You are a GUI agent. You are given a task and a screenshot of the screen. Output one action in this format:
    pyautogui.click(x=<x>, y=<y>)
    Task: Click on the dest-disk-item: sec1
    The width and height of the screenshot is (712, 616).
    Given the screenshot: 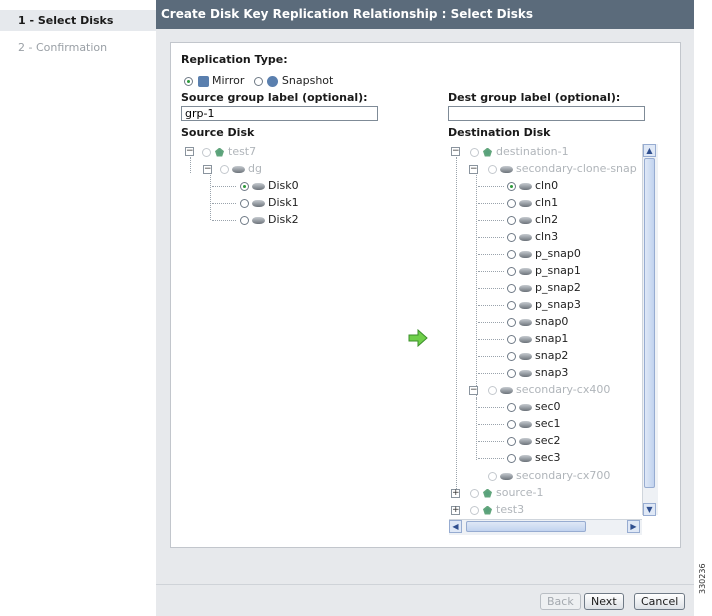 What is the action you would take?
    pyautogui.click(x=534, y=423)
    